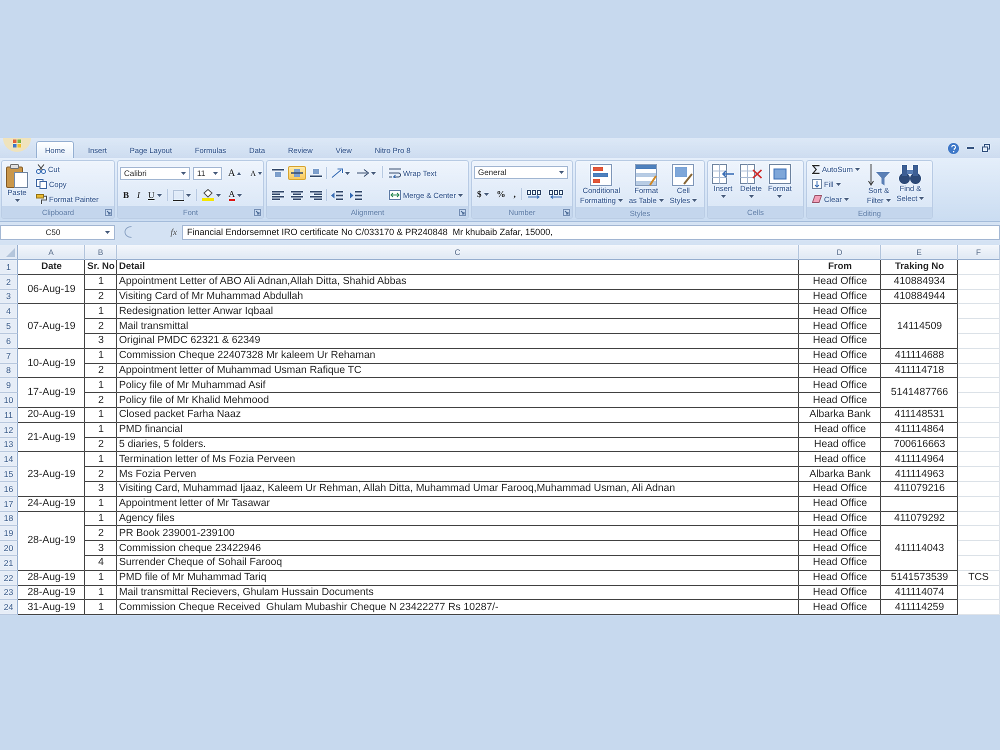  What do you see at coordinates (236, 195) in the screenshot?
I see `font-color-button: A` at bounding box center [236, 195].